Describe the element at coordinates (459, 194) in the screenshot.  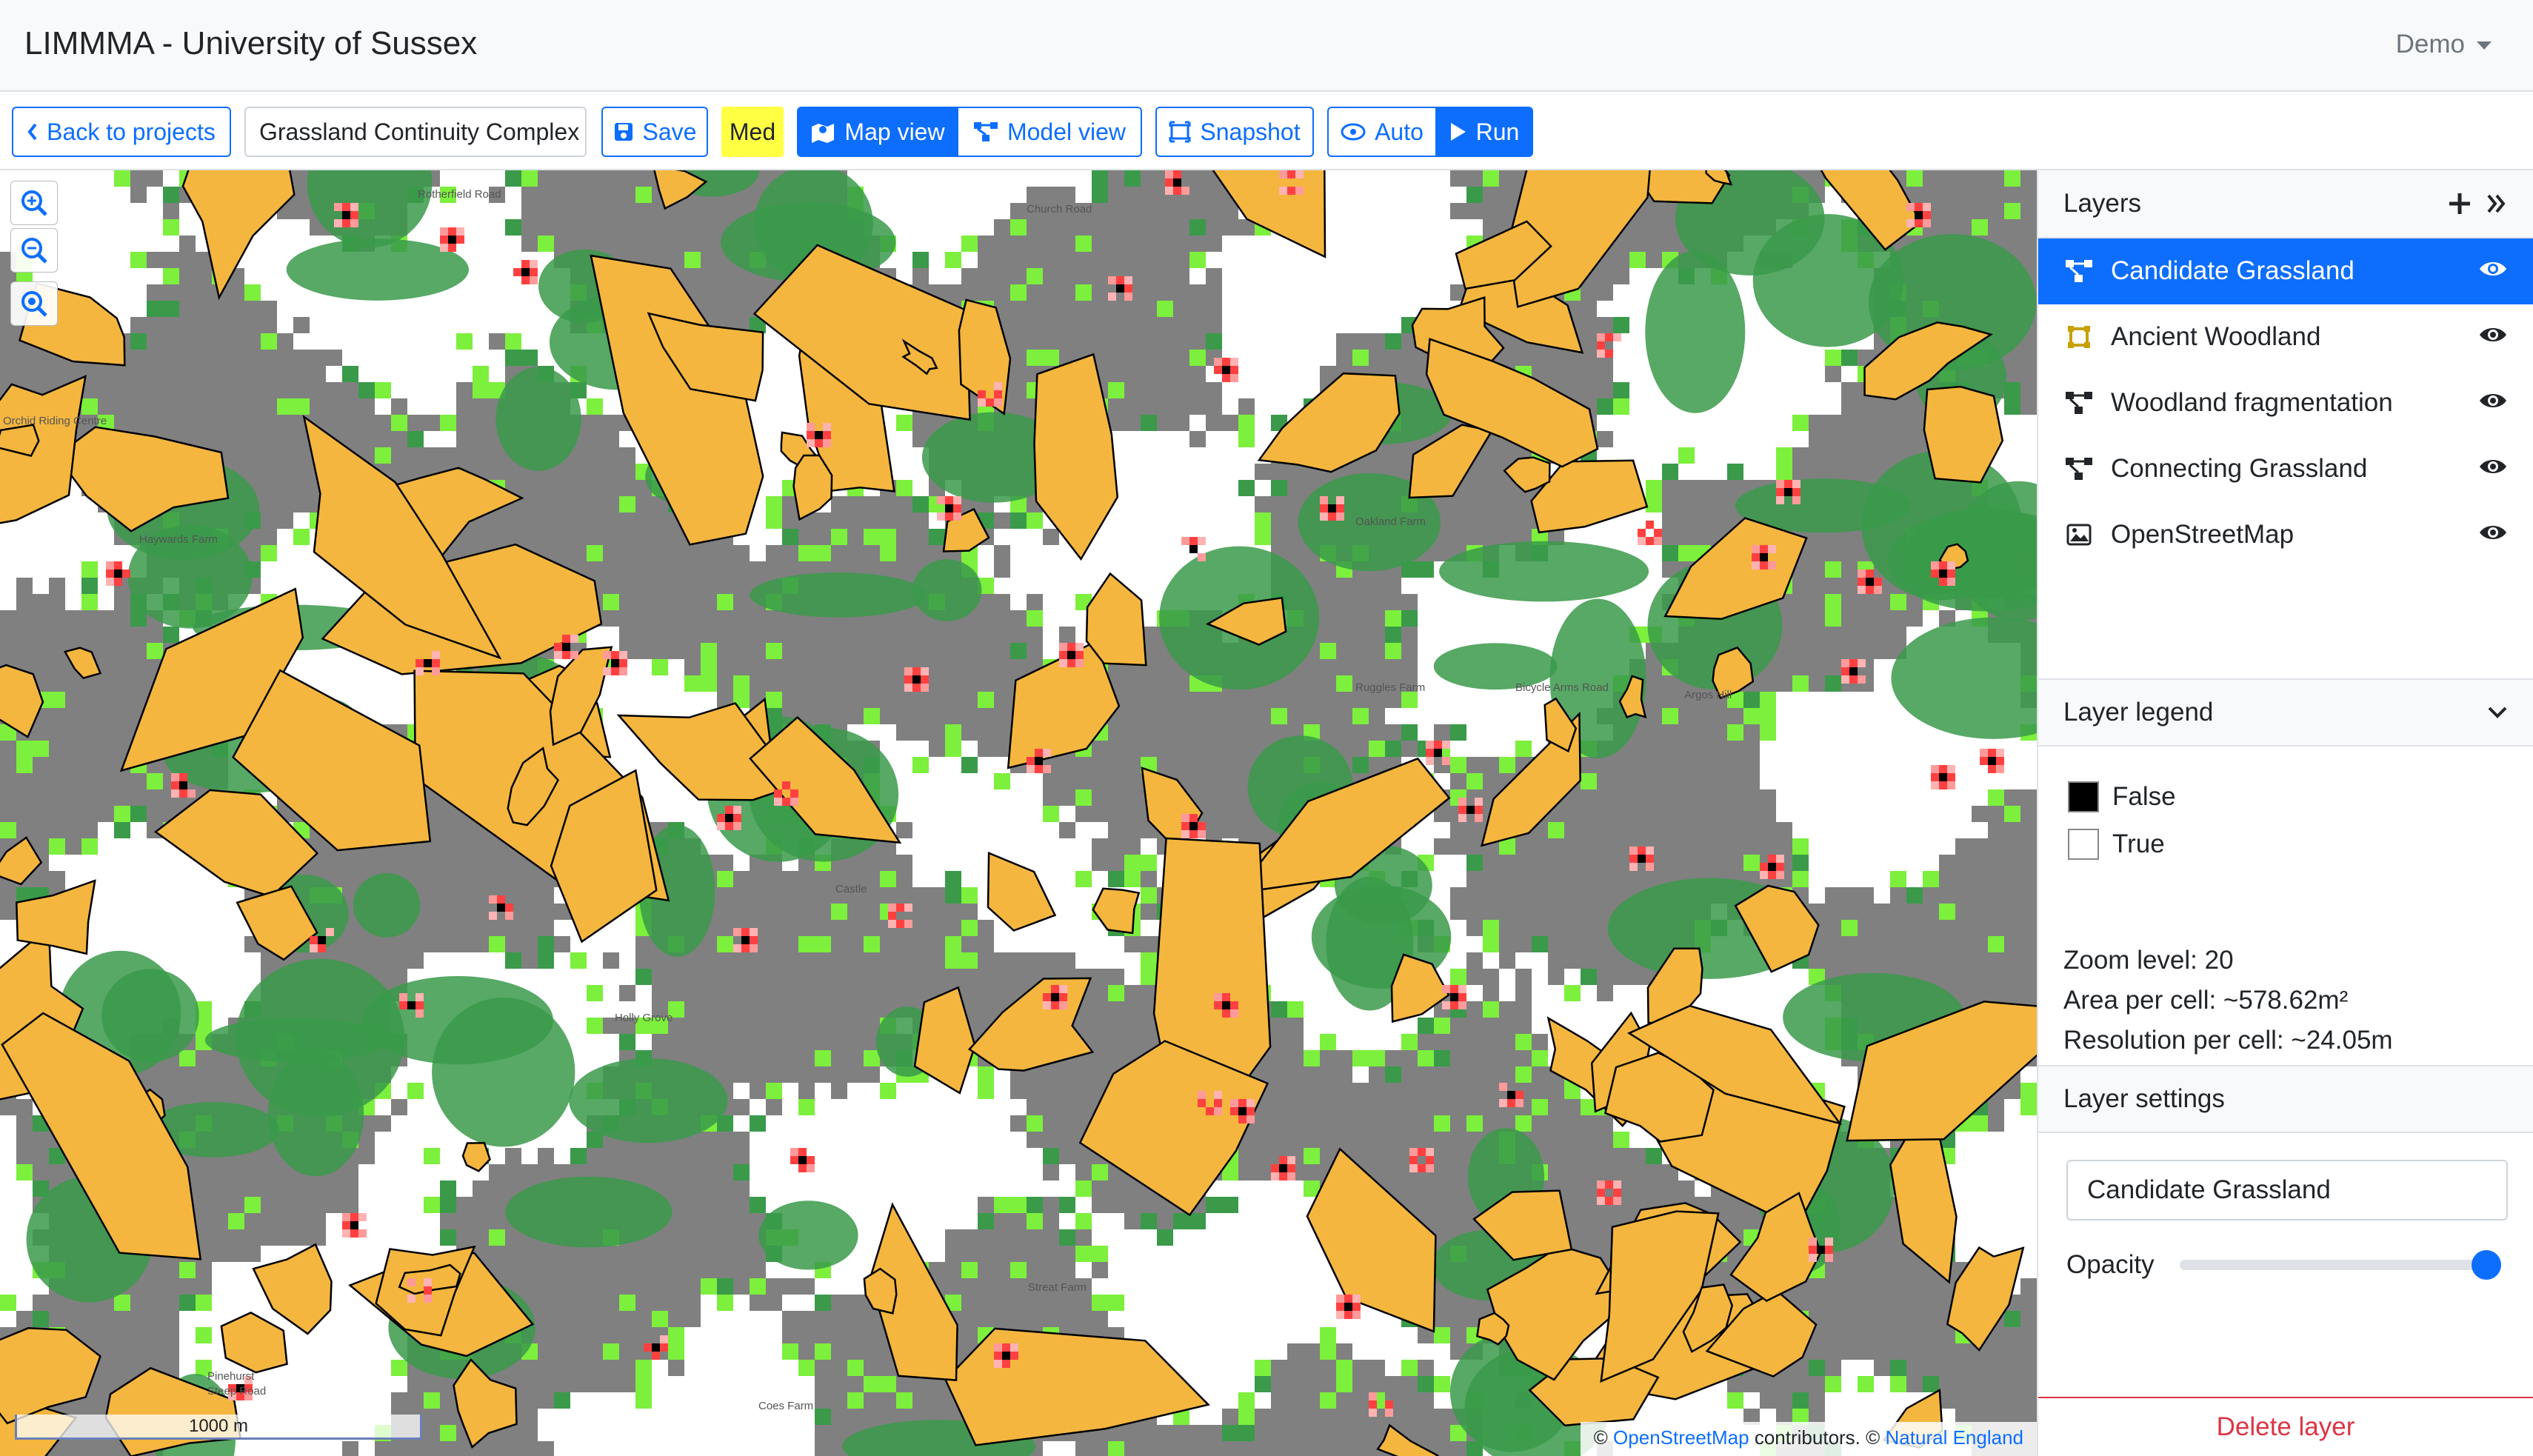
I see `map-place-label: Rotherfield Road` at that location.